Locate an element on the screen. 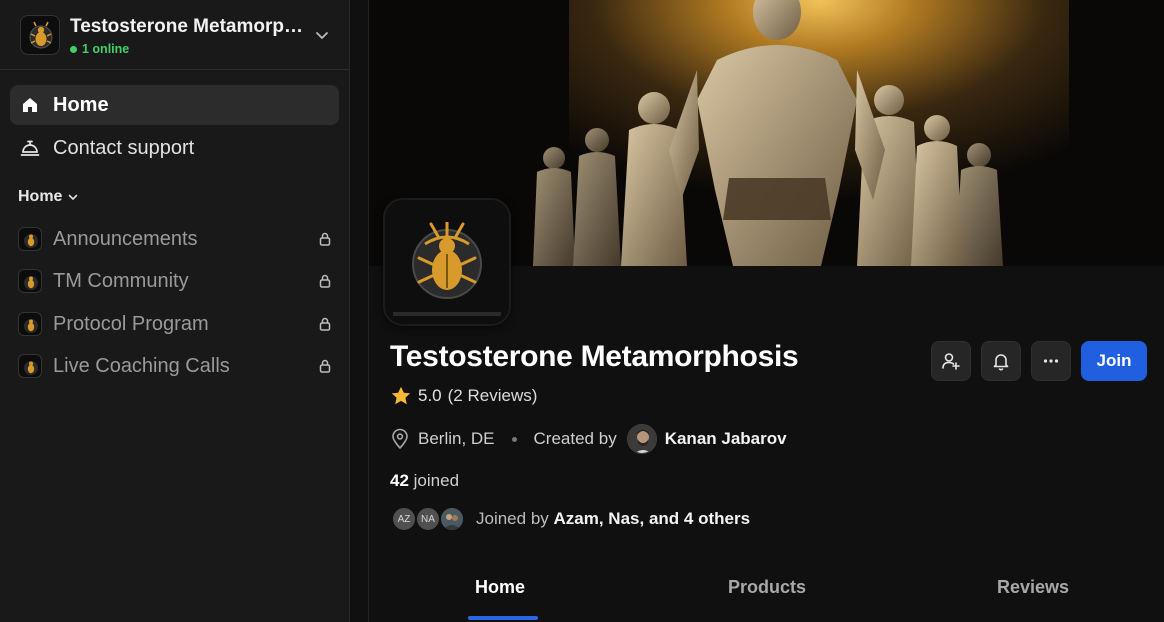  joined-label: joined is located at coordinates (436, 480).